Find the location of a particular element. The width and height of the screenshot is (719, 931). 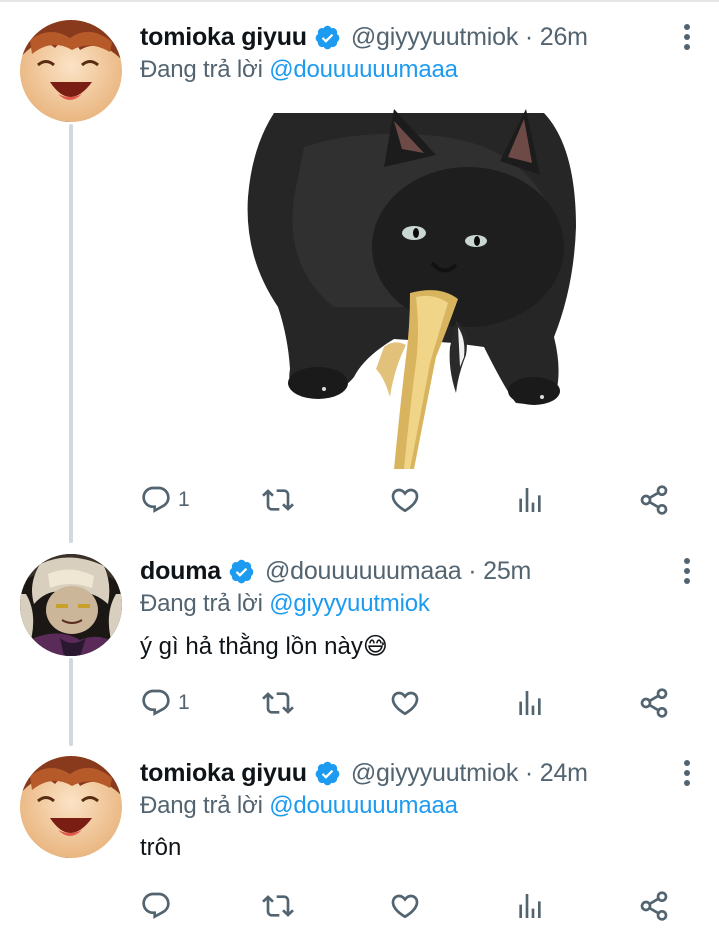

tweet-actions is located at coordinates (410, 906).